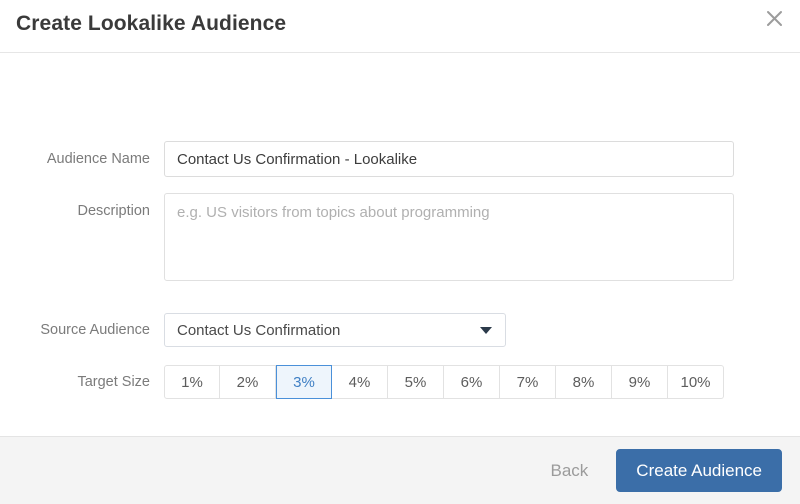 Image resolution: width=800 pixels, height=504 pixels. What do you see at coordinates (95, 330) in the screenshot?
I see `source-audience-label: Source Audience` at bounding box center [95, 330].